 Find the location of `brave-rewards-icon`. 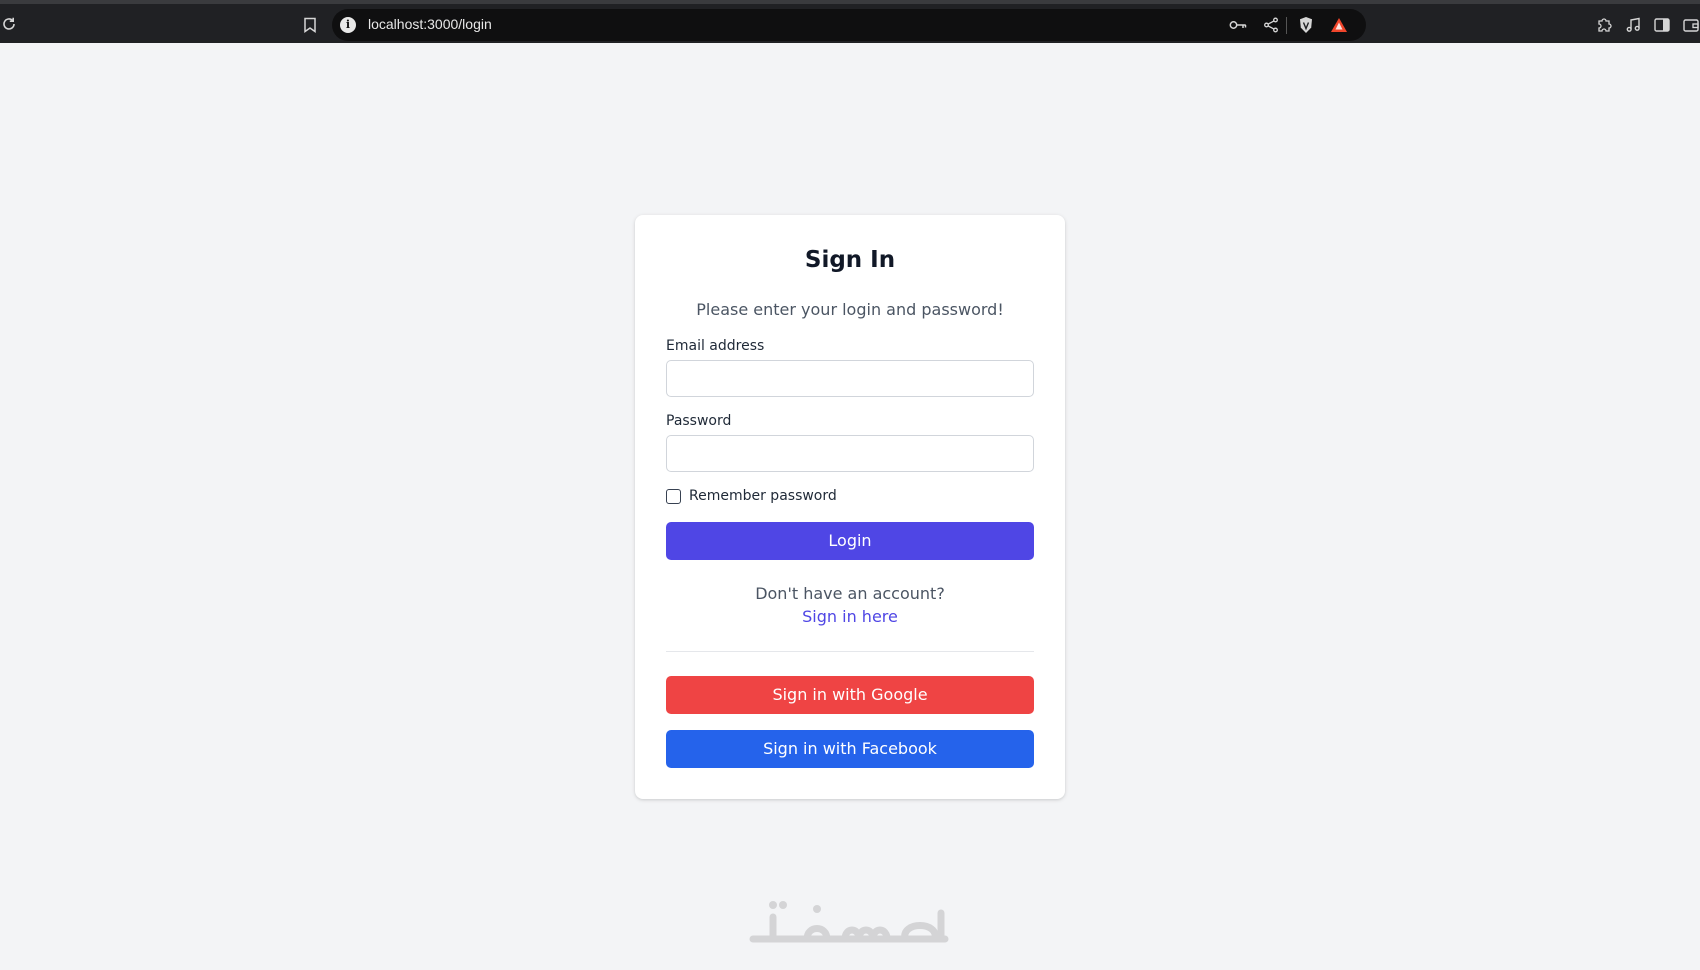

brave-rewards-icon is located at coordinates (1339, 25).